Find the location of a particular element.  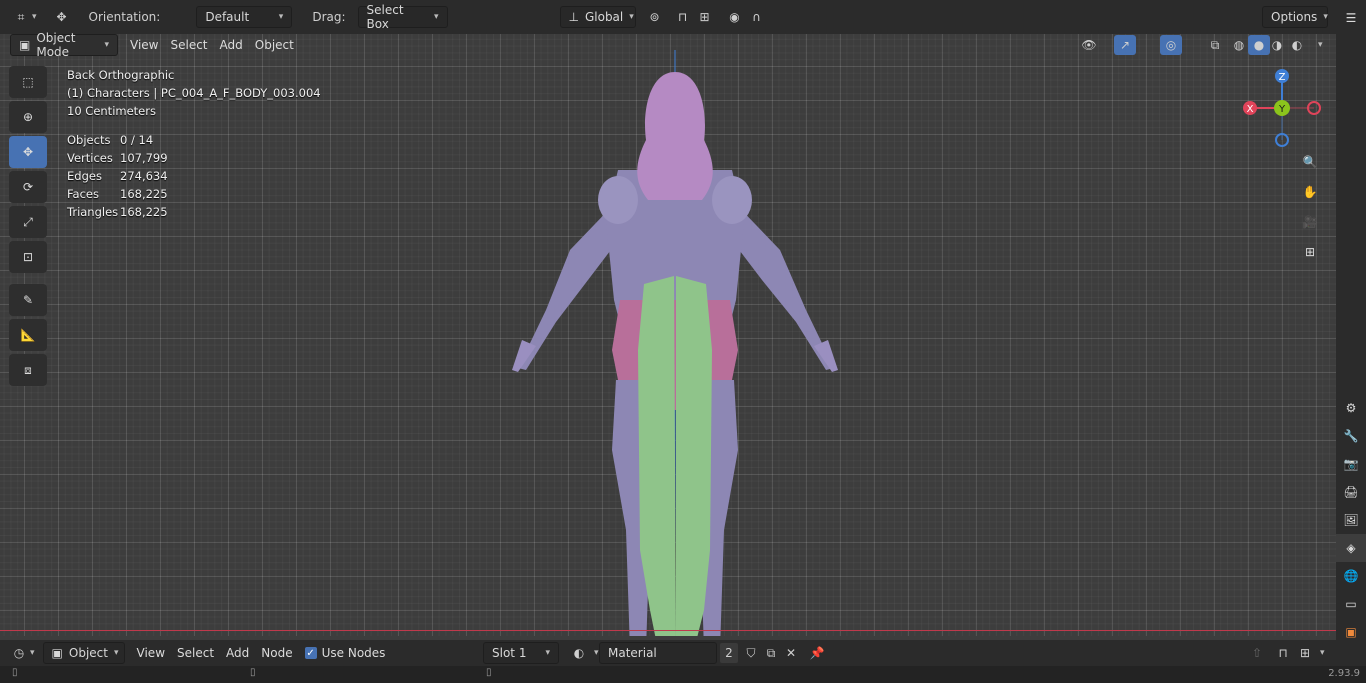

node-snap-target-icon: ⊞ is located at coordinates (1305, 653).